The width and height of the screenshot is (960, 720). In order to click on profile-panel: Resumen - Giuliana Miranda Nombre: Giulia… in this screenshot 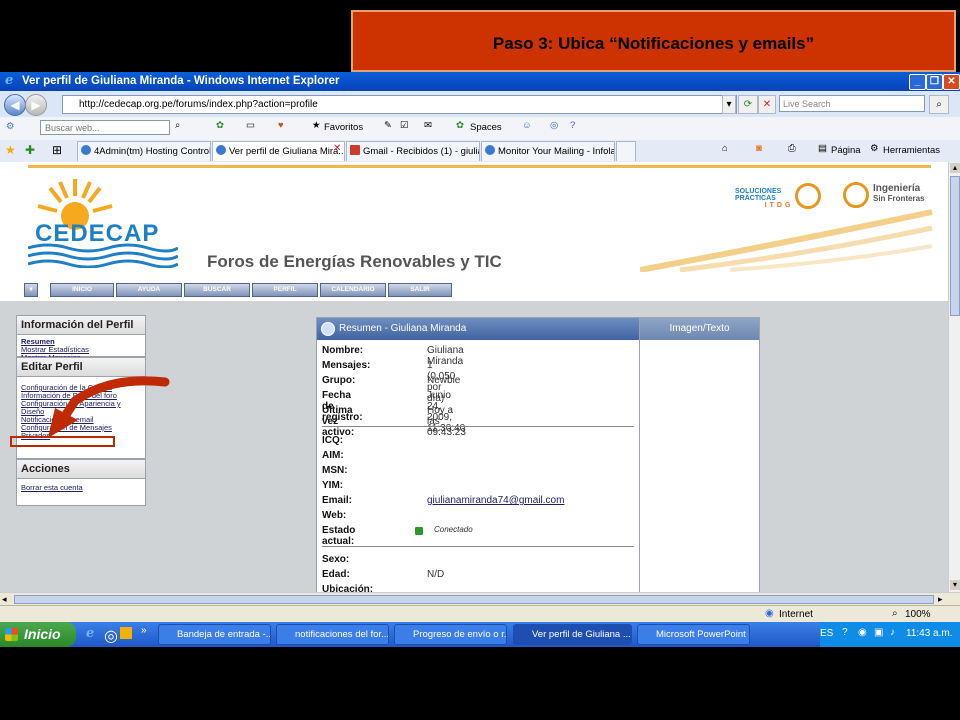, I will do `click(478, 454)`.